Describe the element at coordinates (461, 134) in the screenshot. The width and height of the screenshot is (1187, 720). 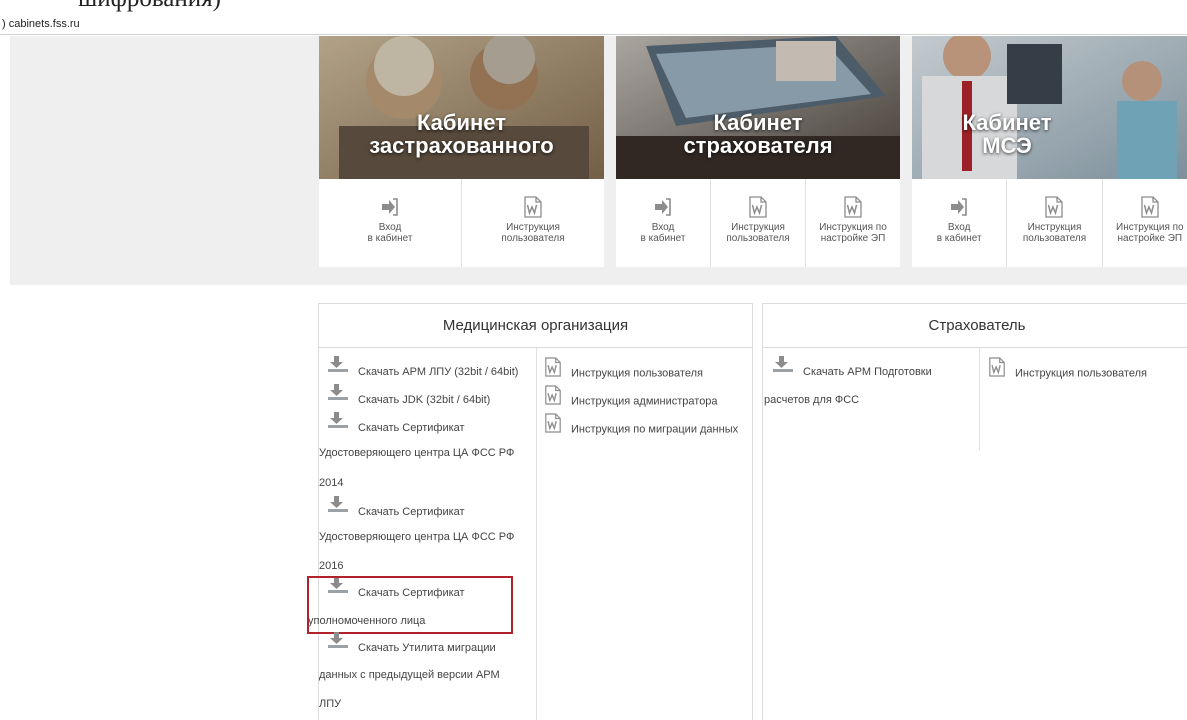
I see `card-title: Кабинет застрахованного` at that location.